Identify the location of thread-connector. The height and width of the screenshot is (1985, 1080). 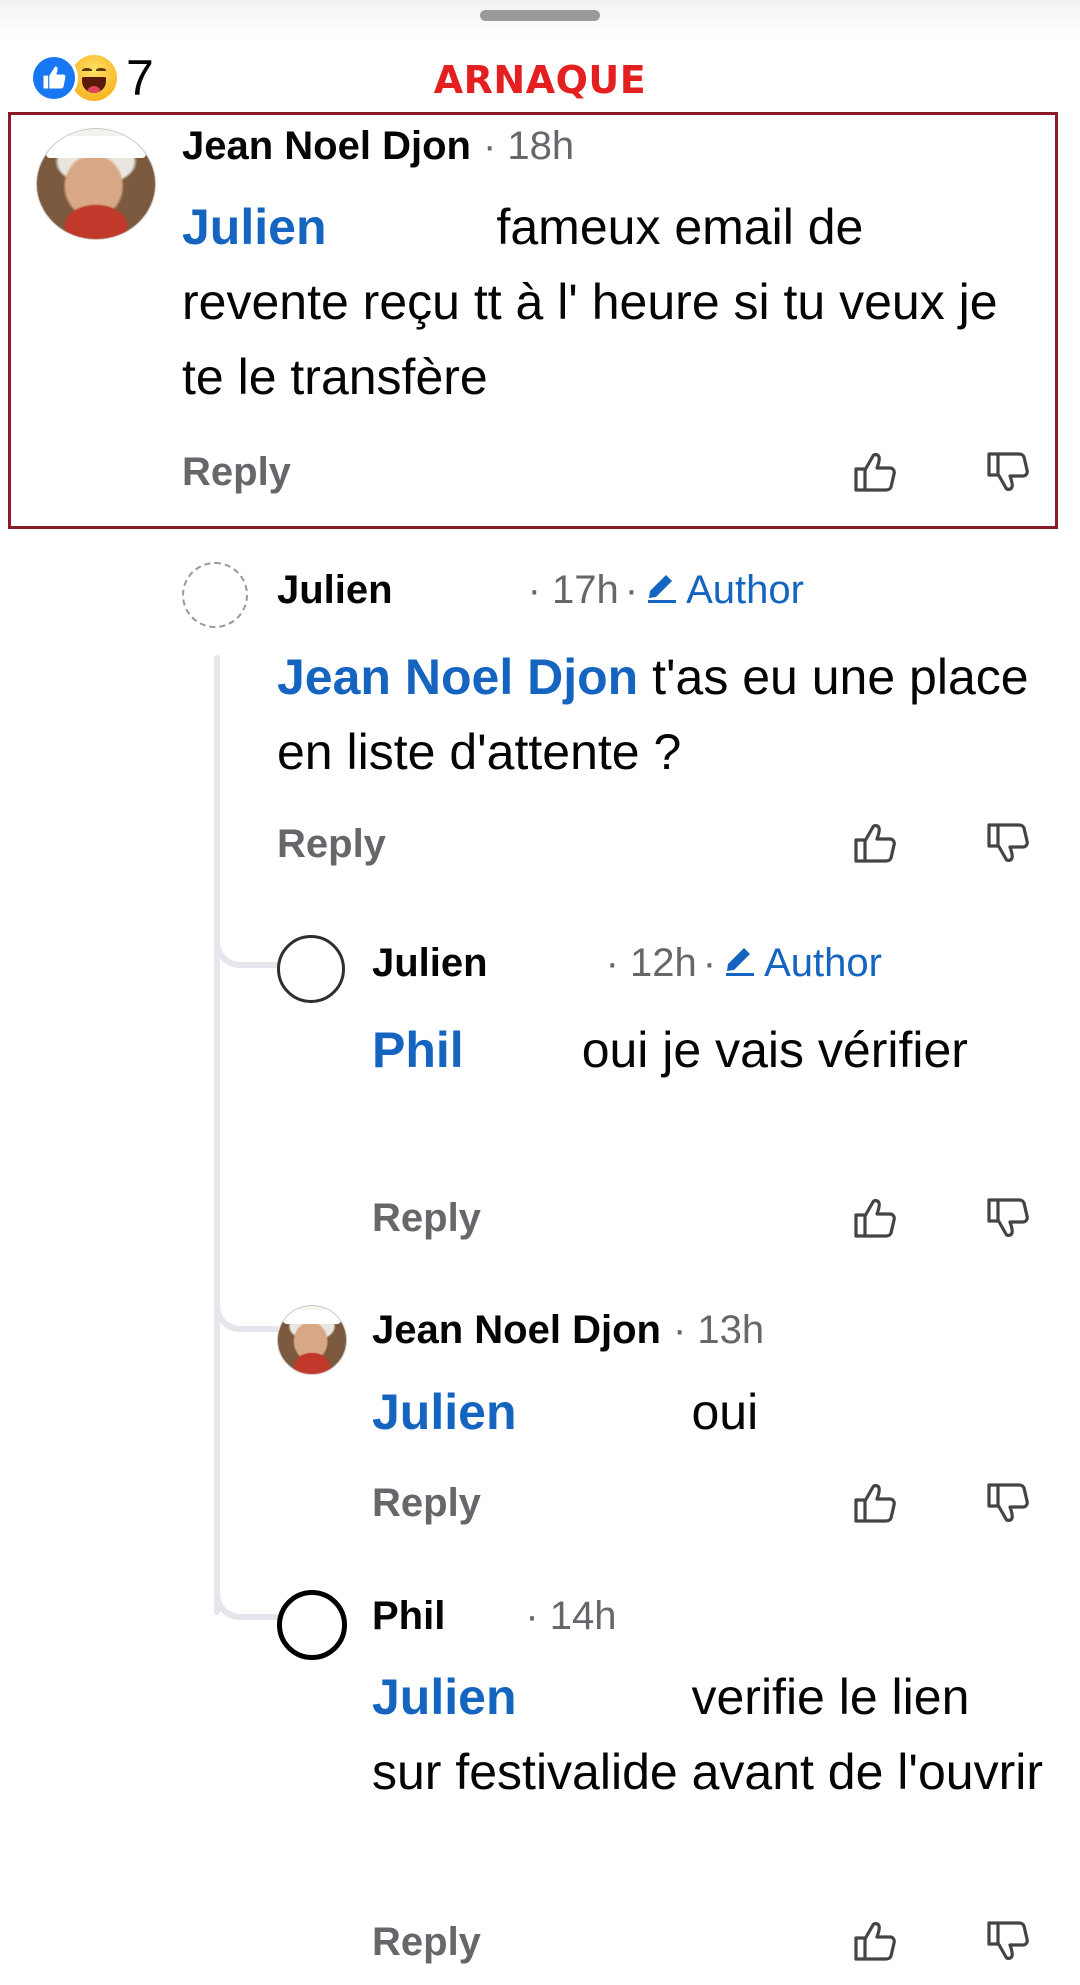
(217, 1135).